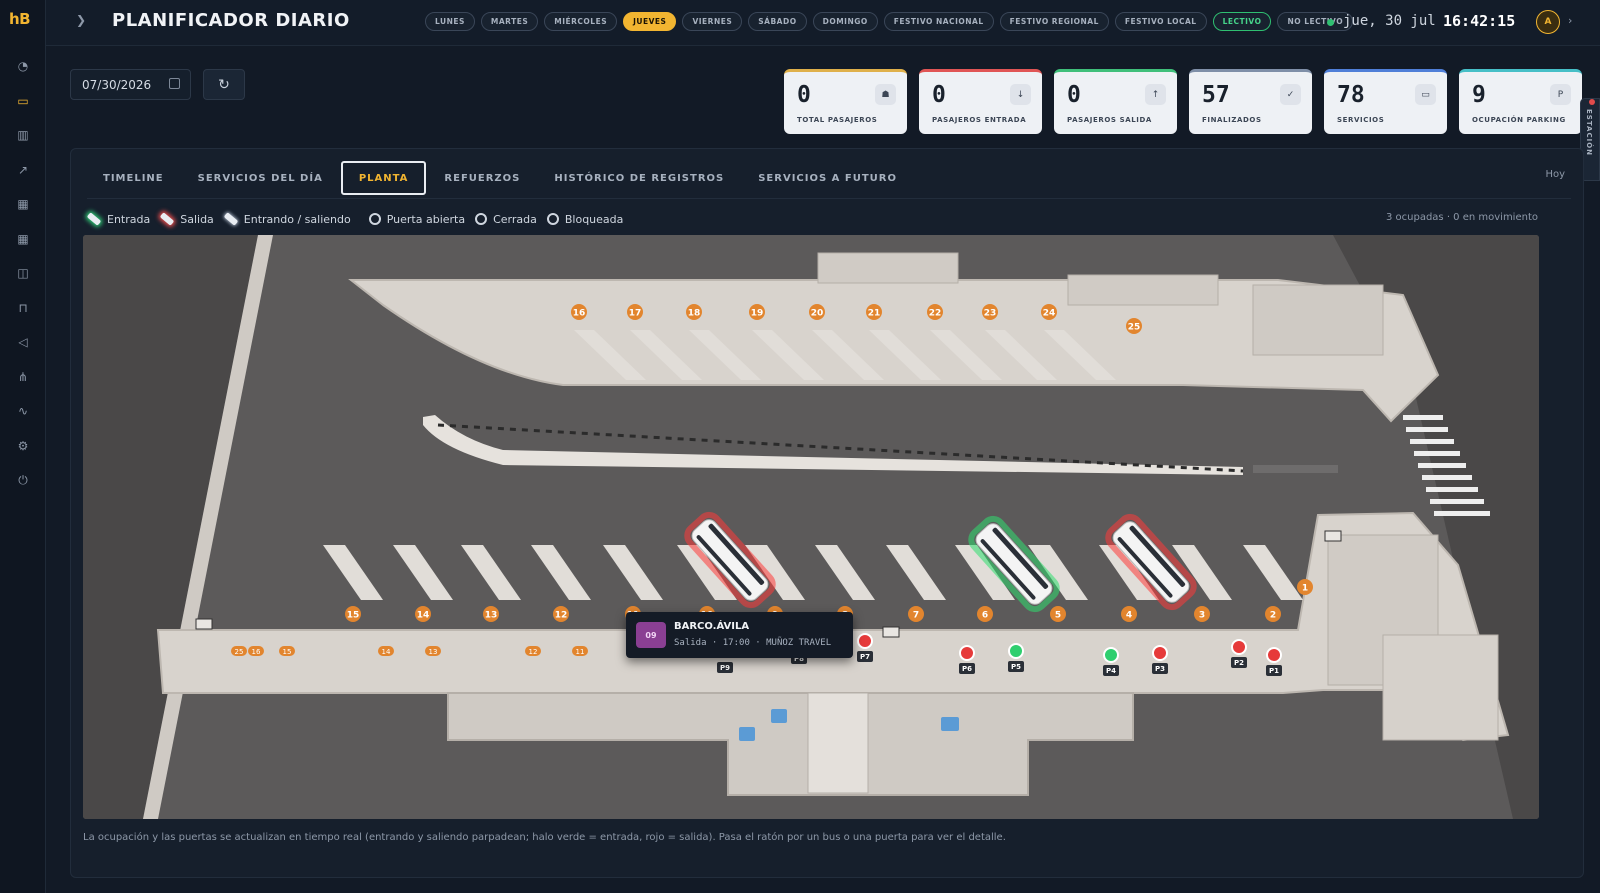 The height and width of the screenshot is (893, 1600). I want to click on kpi-value: 9, so click(1479, 95).